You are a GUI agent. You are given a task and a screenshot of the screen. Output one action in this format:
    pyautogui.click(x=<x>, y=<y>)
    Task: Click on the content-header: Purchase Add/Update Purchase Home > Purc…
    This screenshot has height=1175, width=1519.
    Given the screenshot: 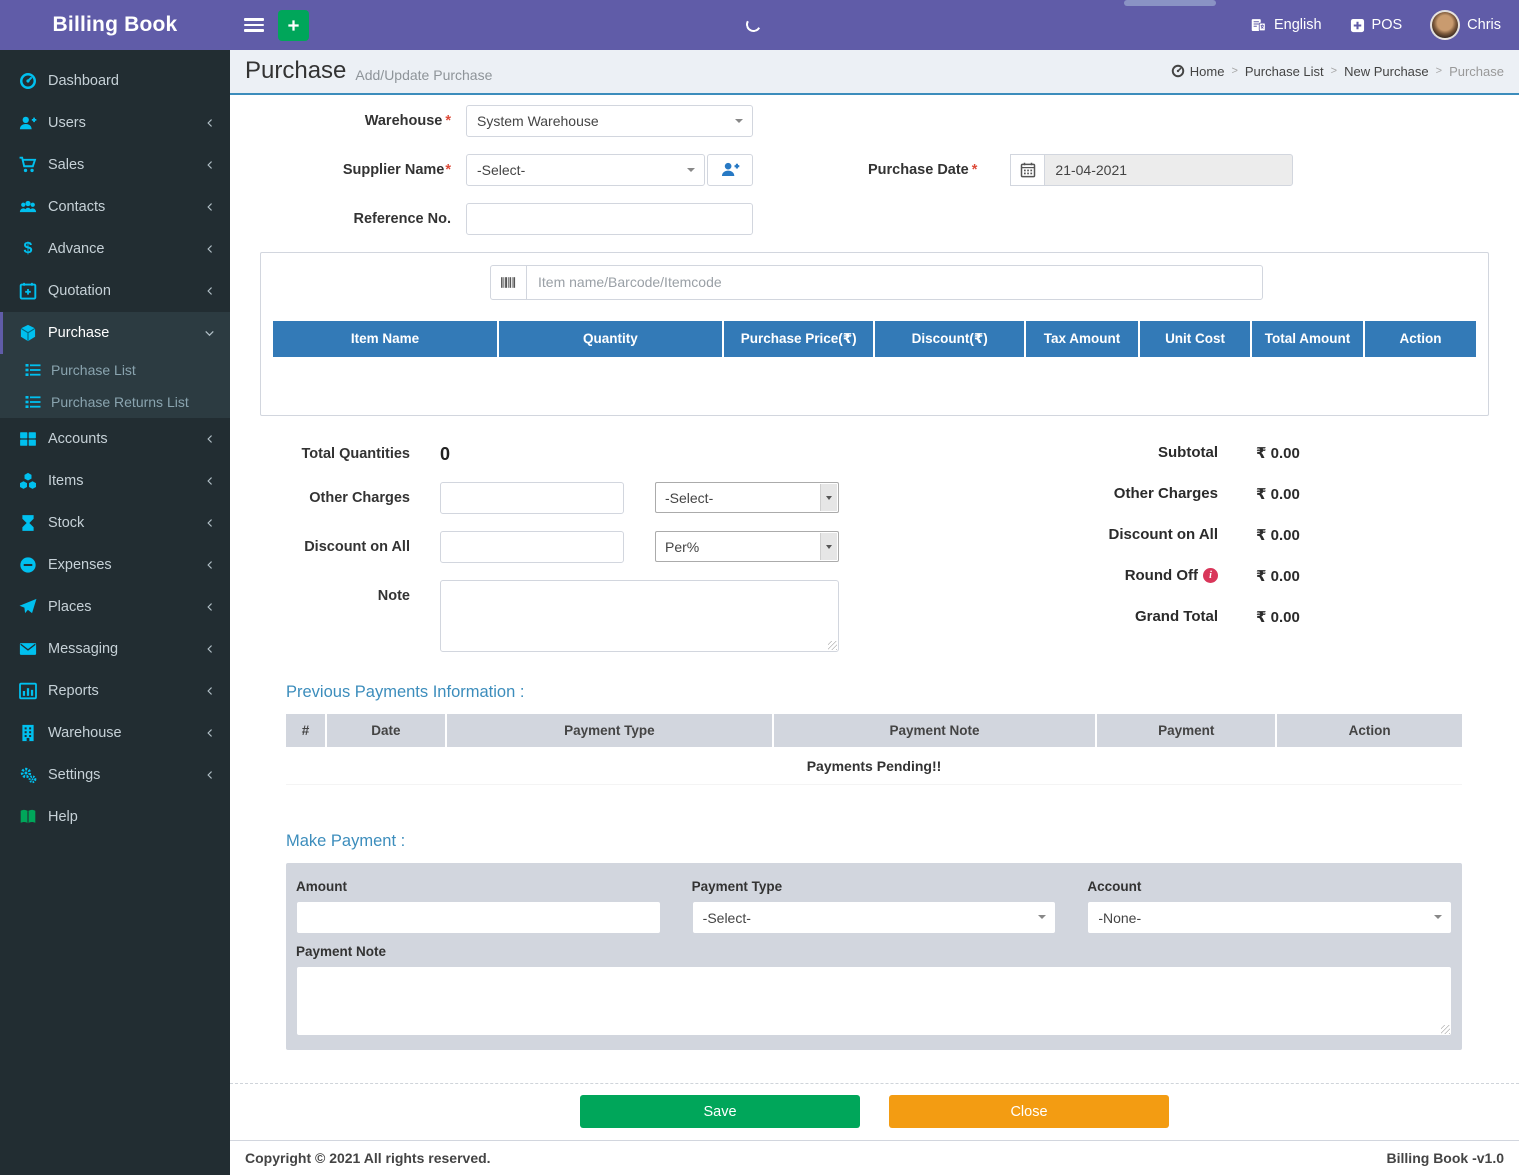 What is the action you would take?
    pyautogui.click(x=874, y=71)
    